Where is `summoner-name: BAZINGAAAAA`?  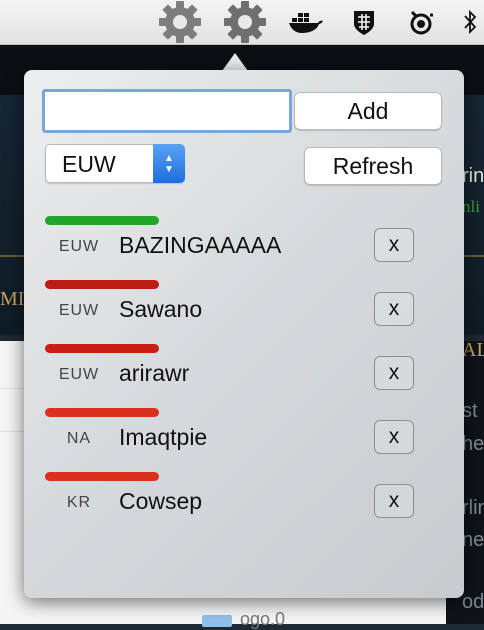
summoner-name: BAZINGAAAAA is located at coordinates (200, 245).